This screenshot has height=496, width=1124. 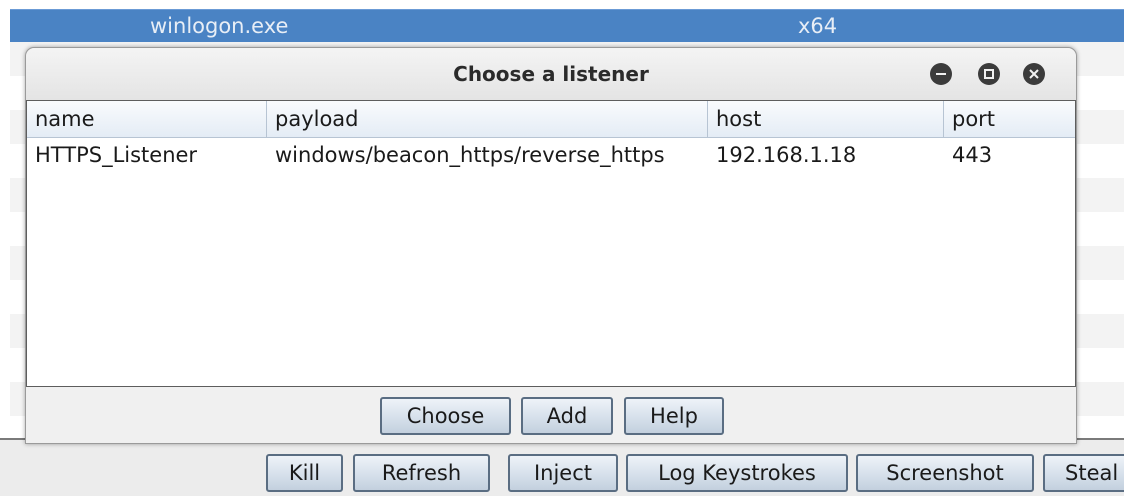 What do you see at coordinates (567, 416) in the screenshot?
I see `add-button: Add` at bounding box center [567, 416].